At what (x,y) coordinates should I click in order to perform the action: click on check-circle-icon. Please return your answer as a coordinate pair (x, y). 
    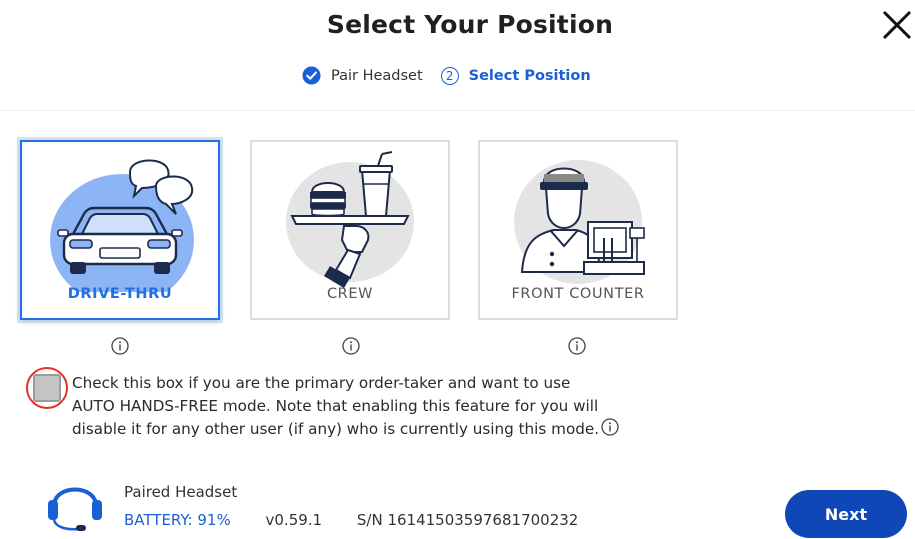
    Looking at the image, I should click on (311, 75).